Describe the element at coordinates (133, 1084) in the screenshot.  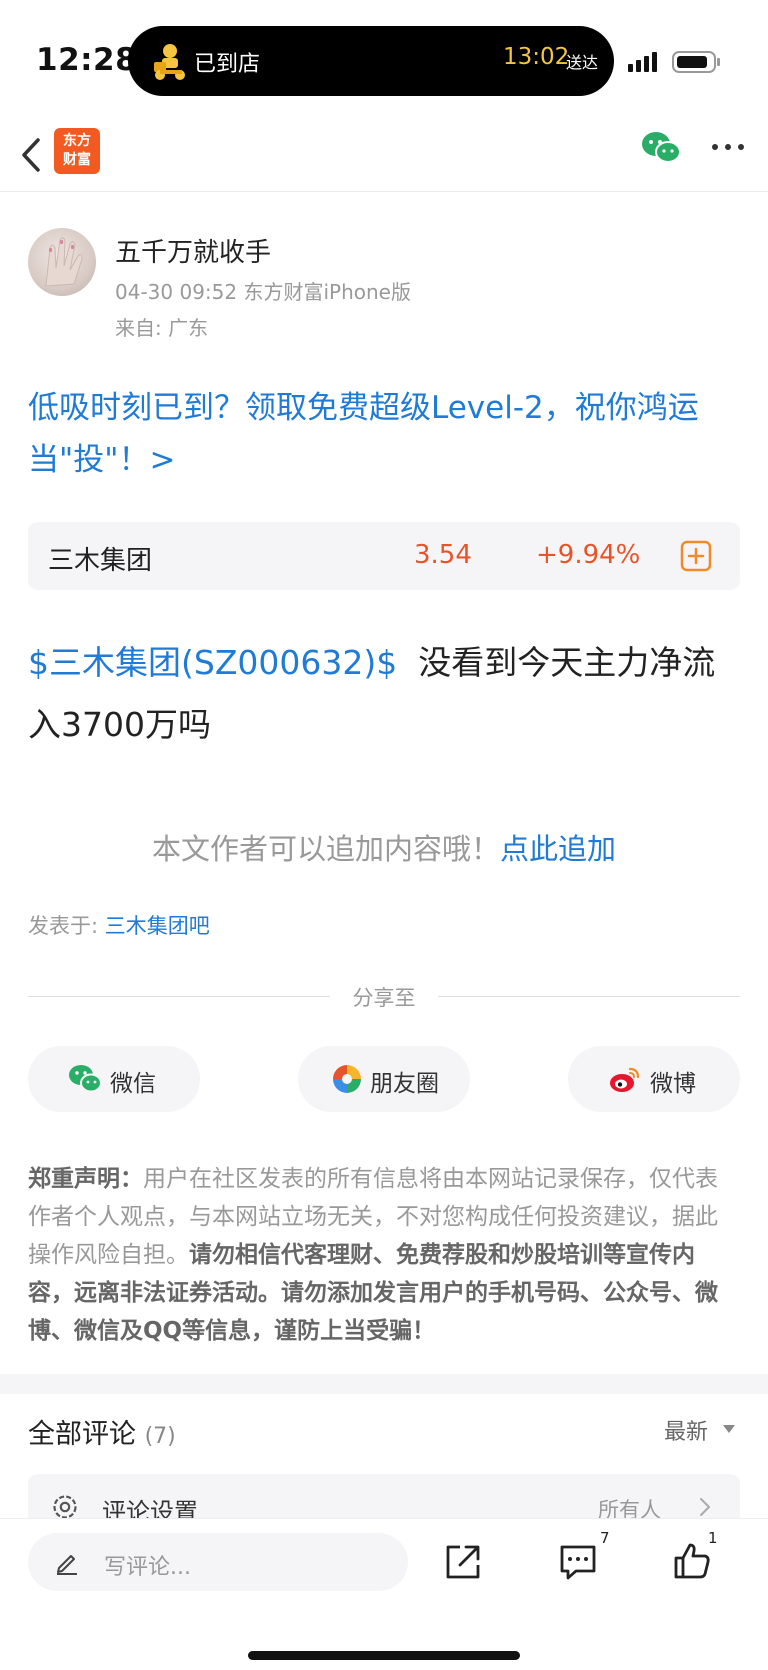
I see `share-wechat-label: 微信` at that location.